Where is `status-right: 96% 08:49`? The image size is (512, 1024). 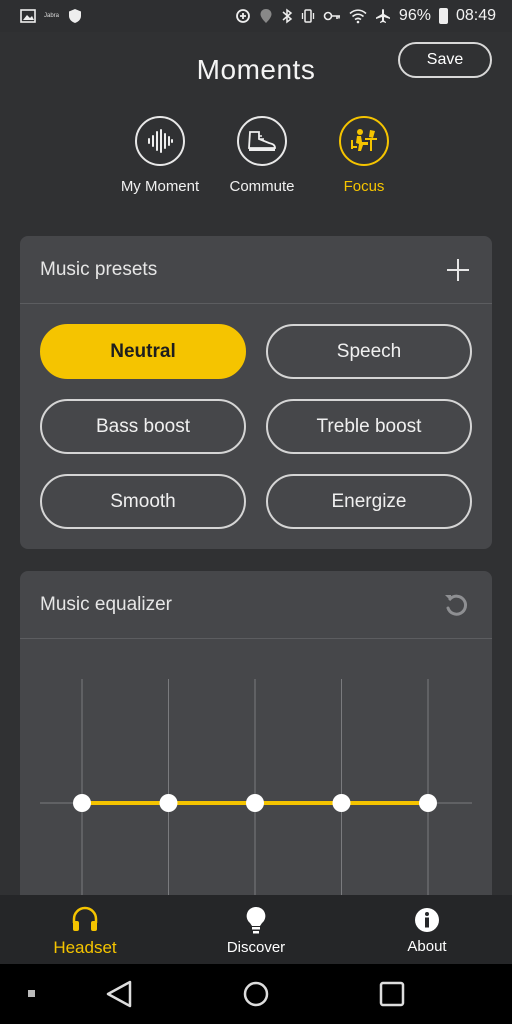
status-right: 96% 08:49 is located at coordinates (365, 16).